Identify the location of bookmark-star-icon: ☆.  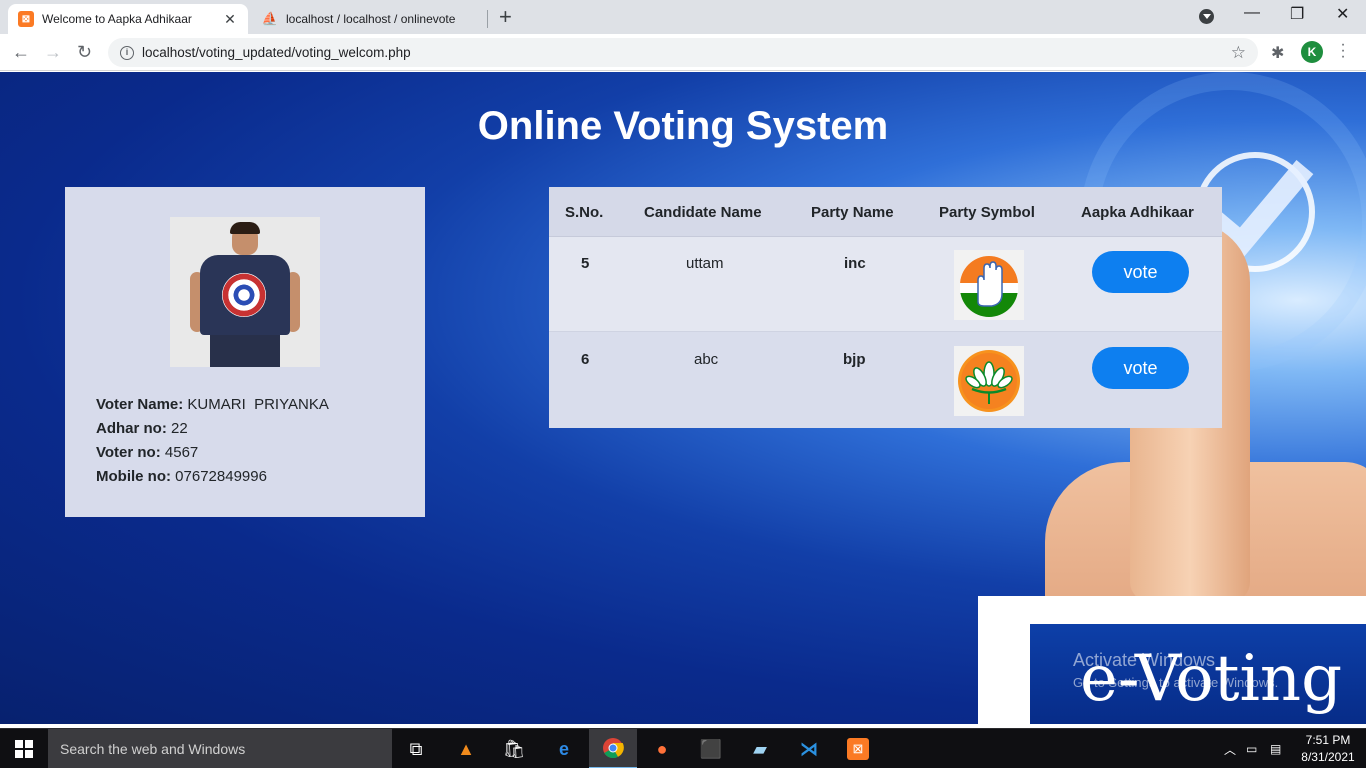
(1238, 53).